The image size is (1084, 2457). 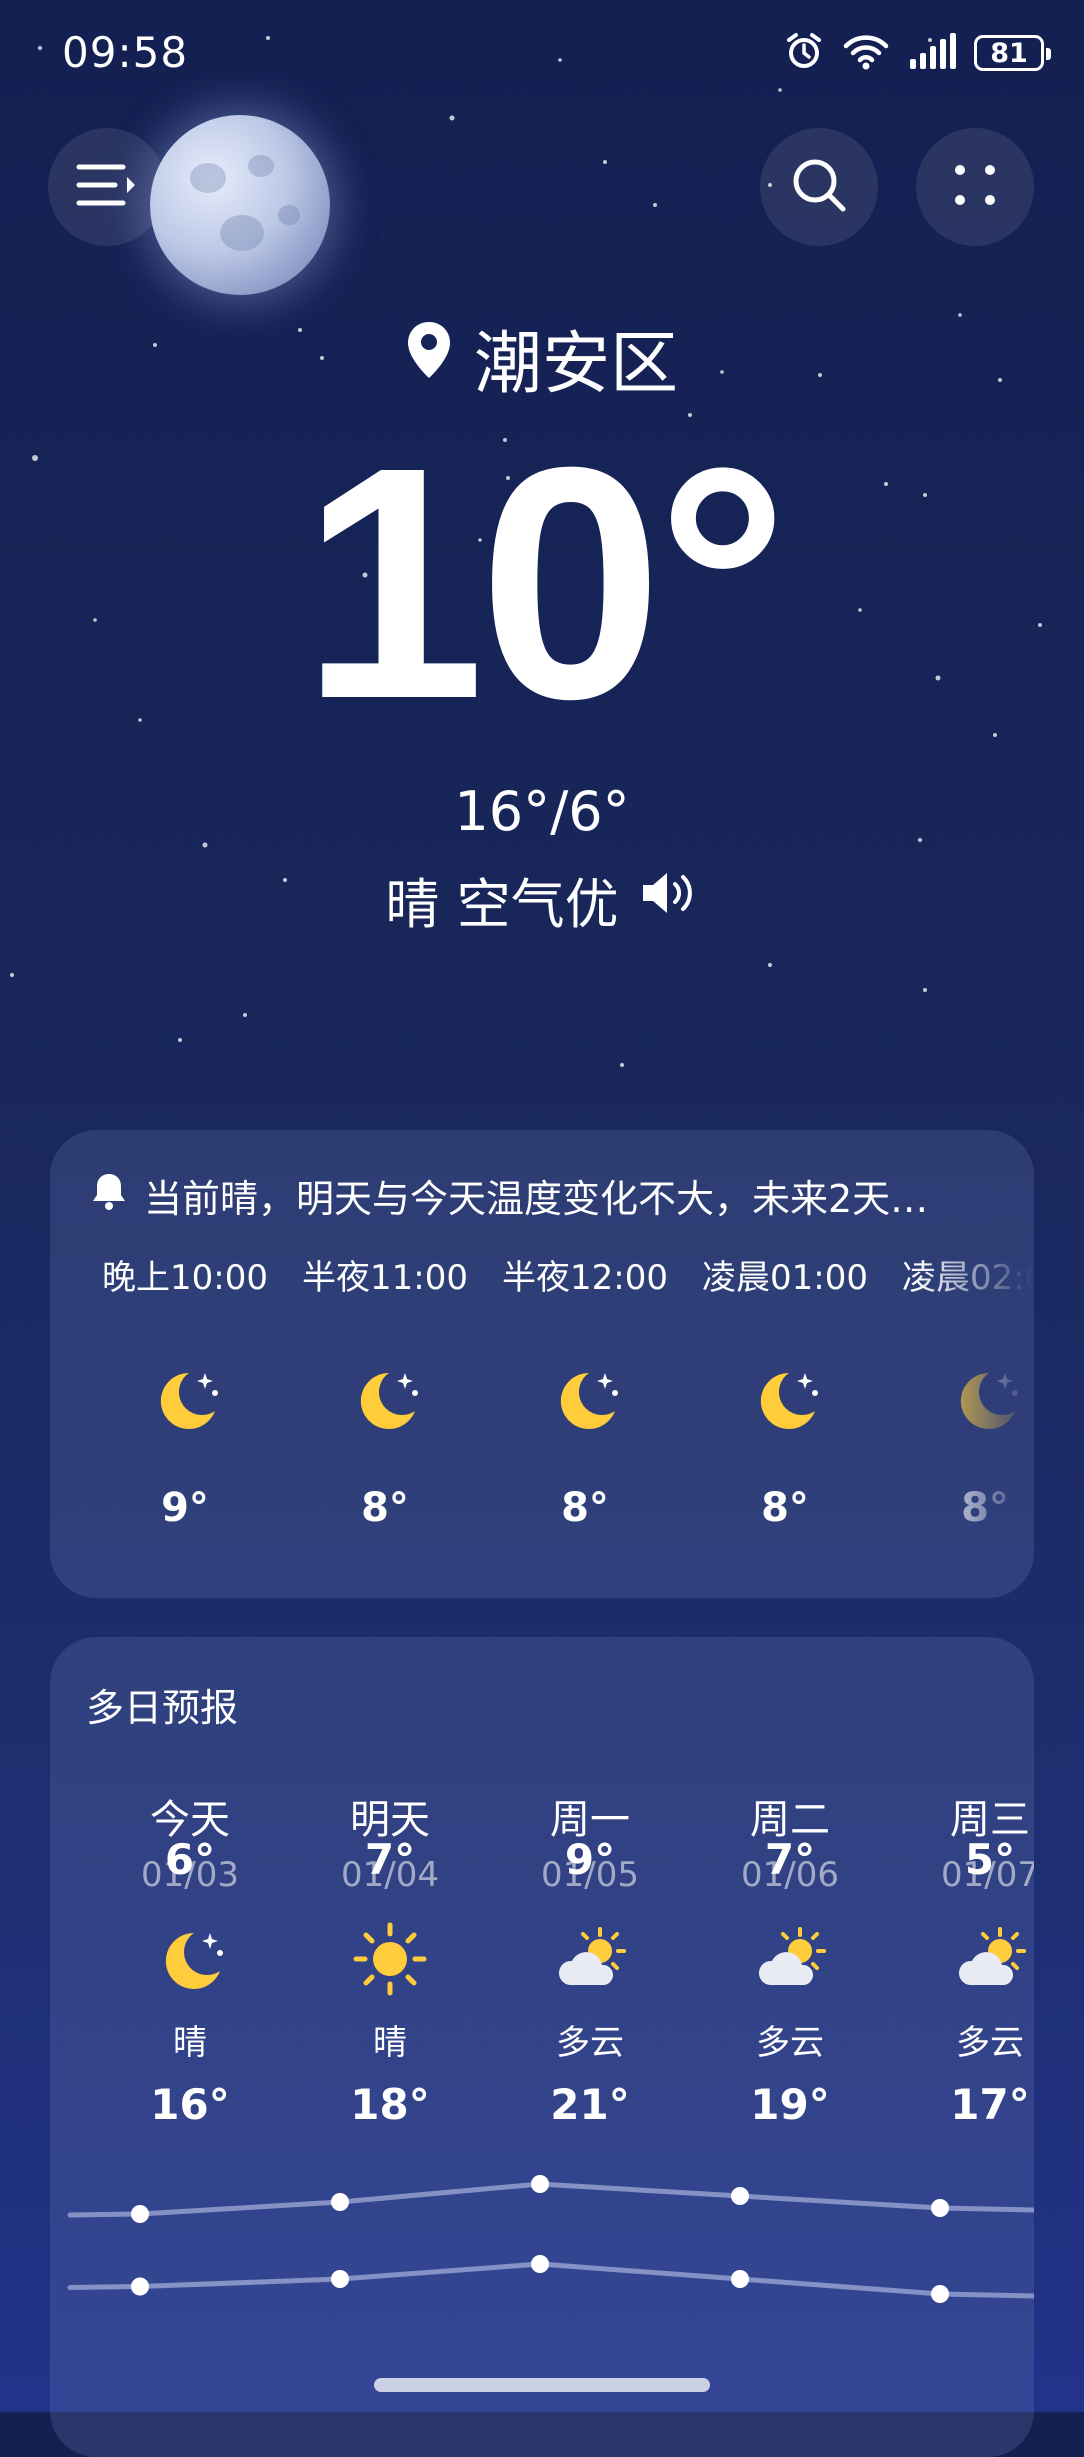 What do you see at coordinates (804, 53) in the screenshot?
I see `alarm-icon` at bounding box center [804, 53].